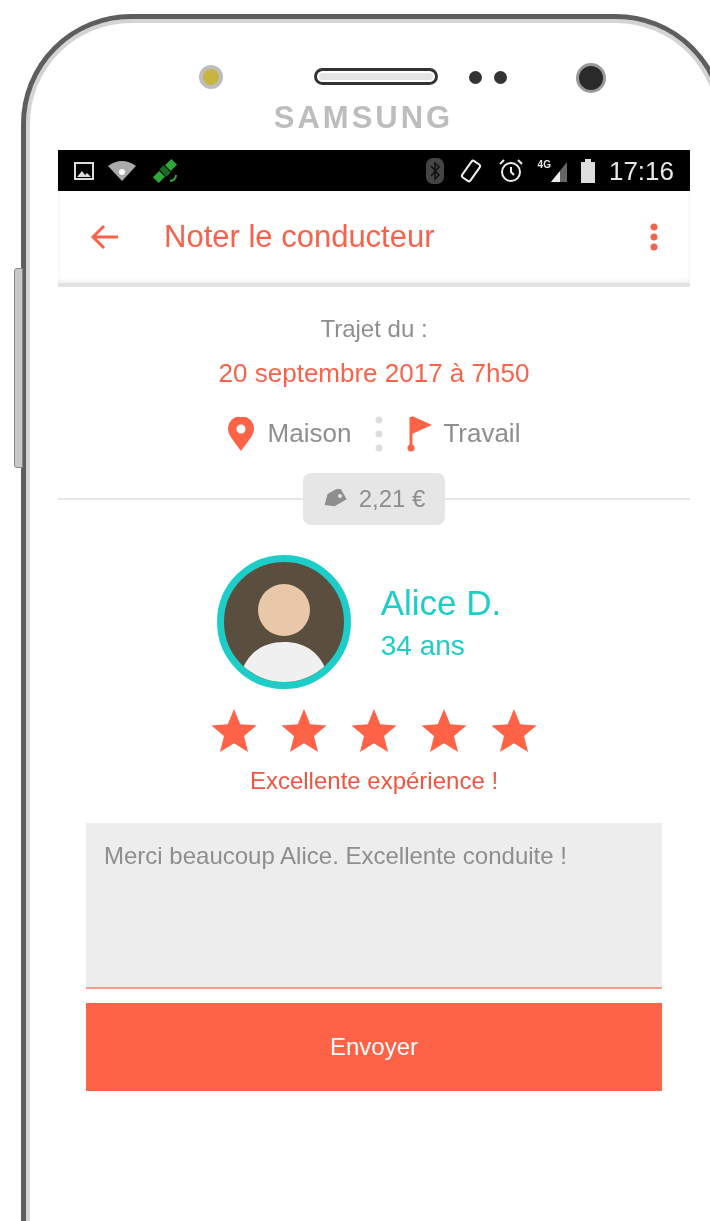  I want to click on flash-icon, so click(211, 77).